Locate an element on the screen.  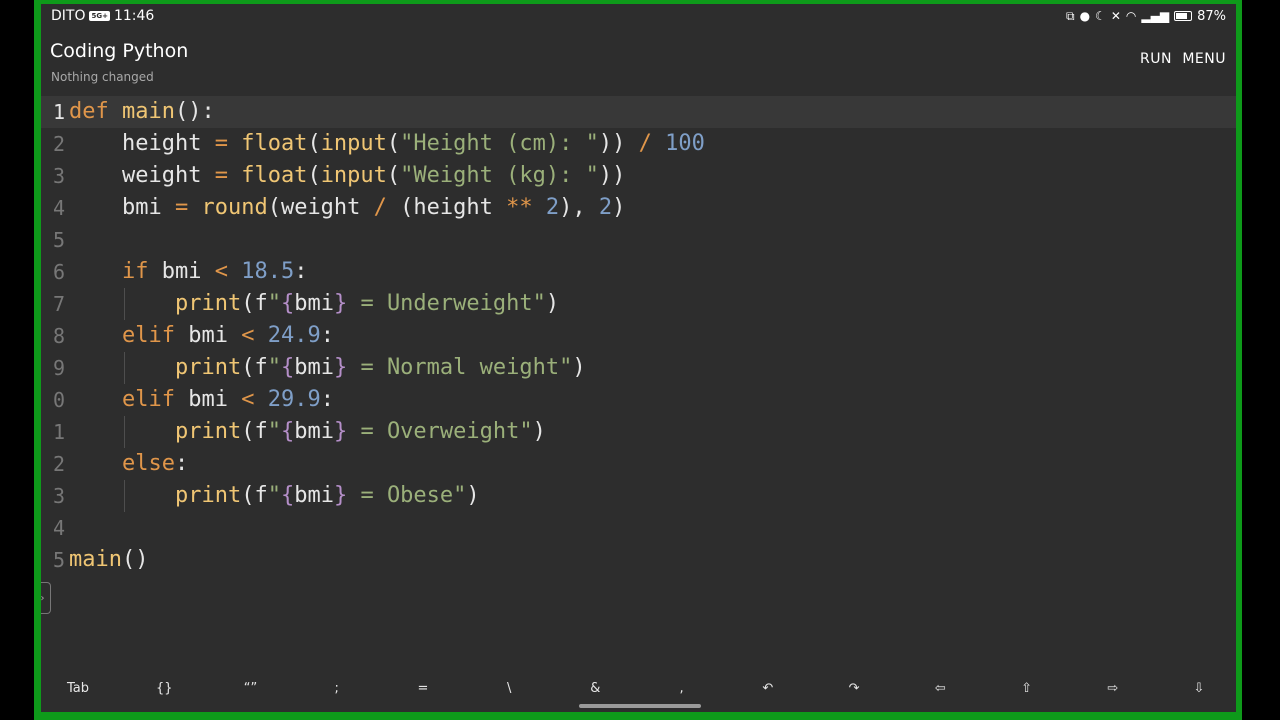
tab-key: Tab is located at coordinates (78, 688).